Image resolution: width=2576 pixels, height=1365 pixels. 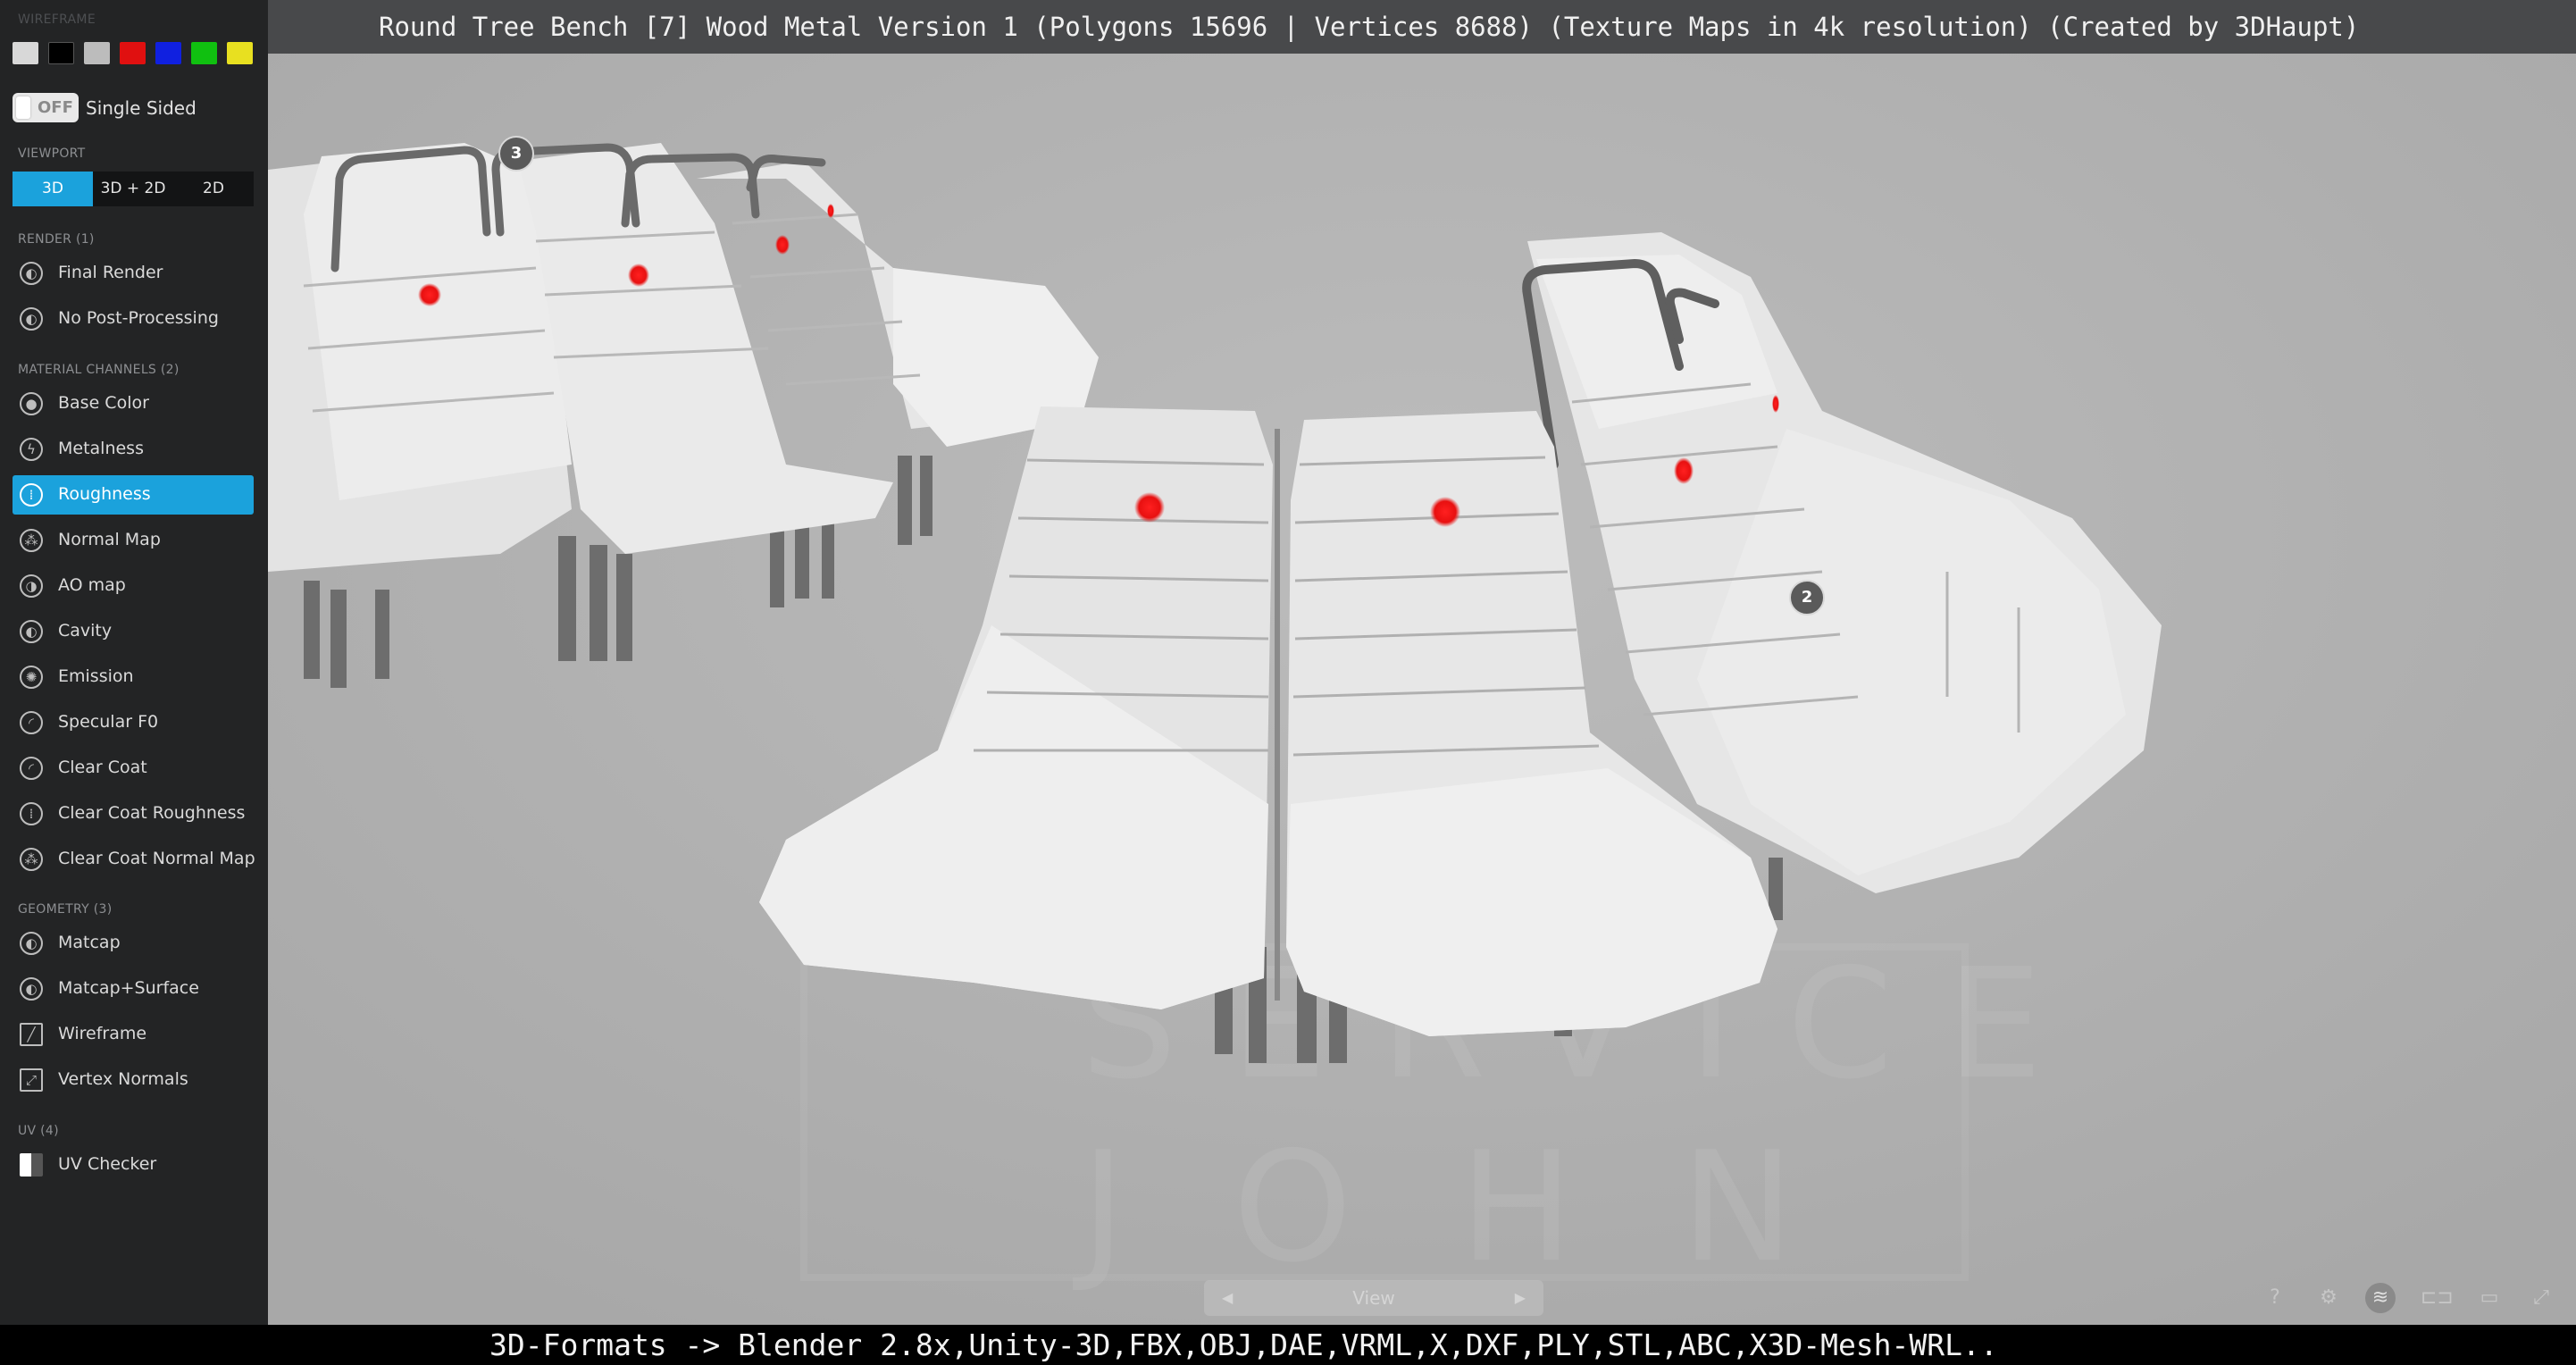 I want to click on material-section-title: MATERIAL CHANNELS (2), so click(x=99, y=370).